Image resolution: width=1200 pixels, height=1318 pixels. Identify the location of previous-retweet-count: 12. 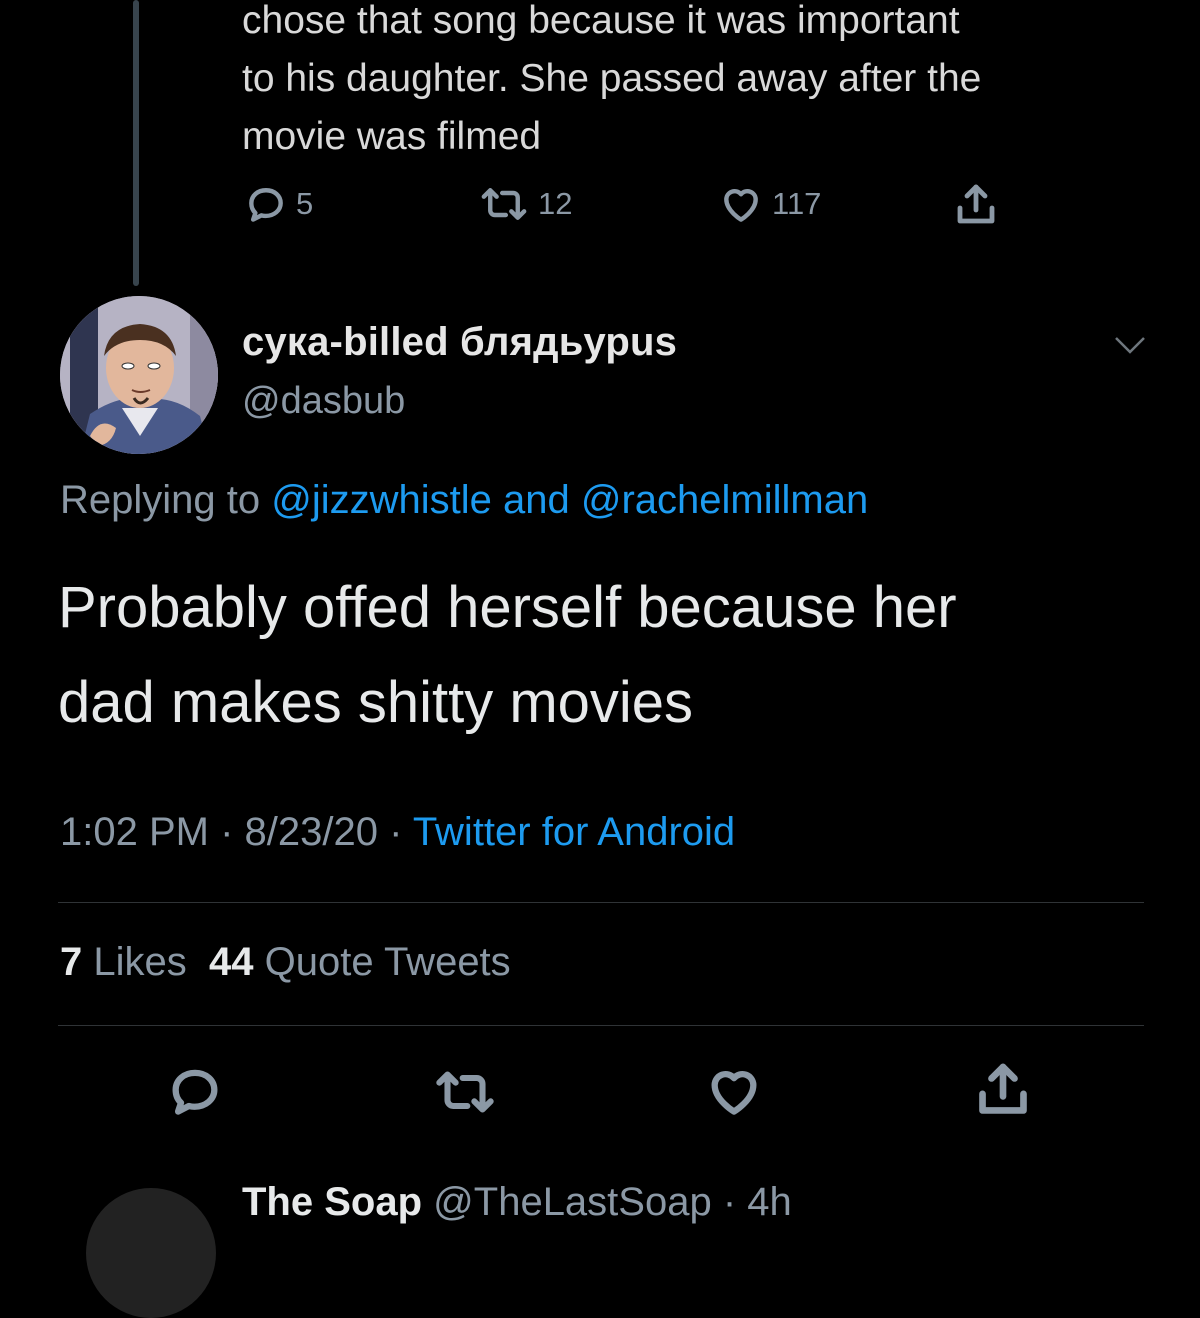
(555, 203).